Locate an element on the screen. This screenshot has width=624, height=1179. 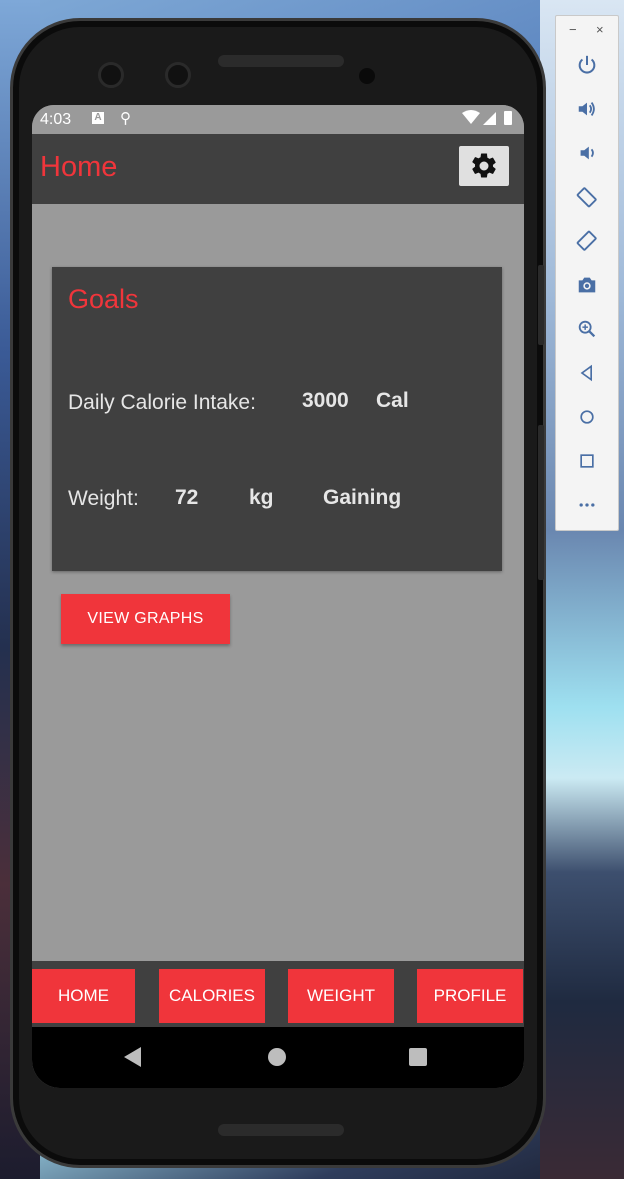
back-triangle-icon is located at coordinates (132, 1057).